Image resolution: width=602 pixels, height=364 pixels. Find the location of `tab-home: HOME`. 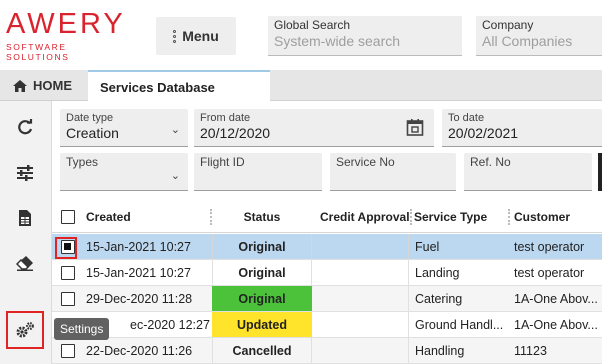

tab-home: HOME is located at coordinates (44, 85).